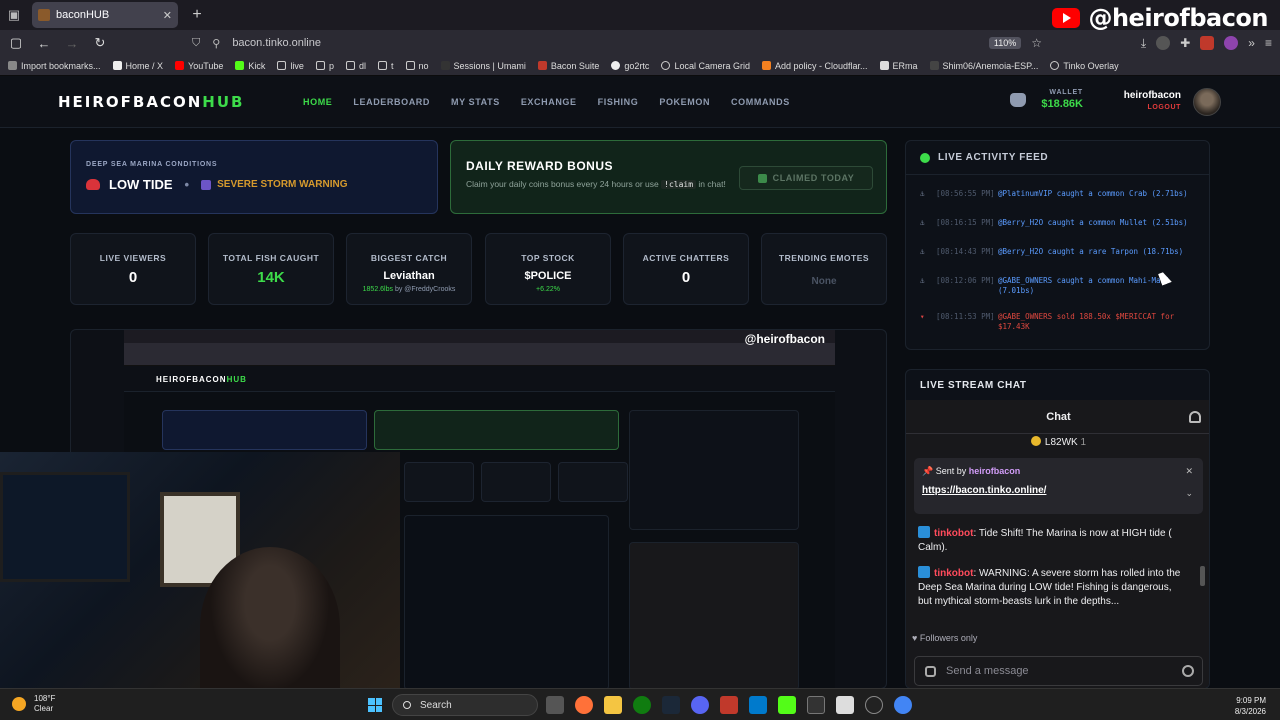  I want to click on terminal-icon, so click(816, 705).